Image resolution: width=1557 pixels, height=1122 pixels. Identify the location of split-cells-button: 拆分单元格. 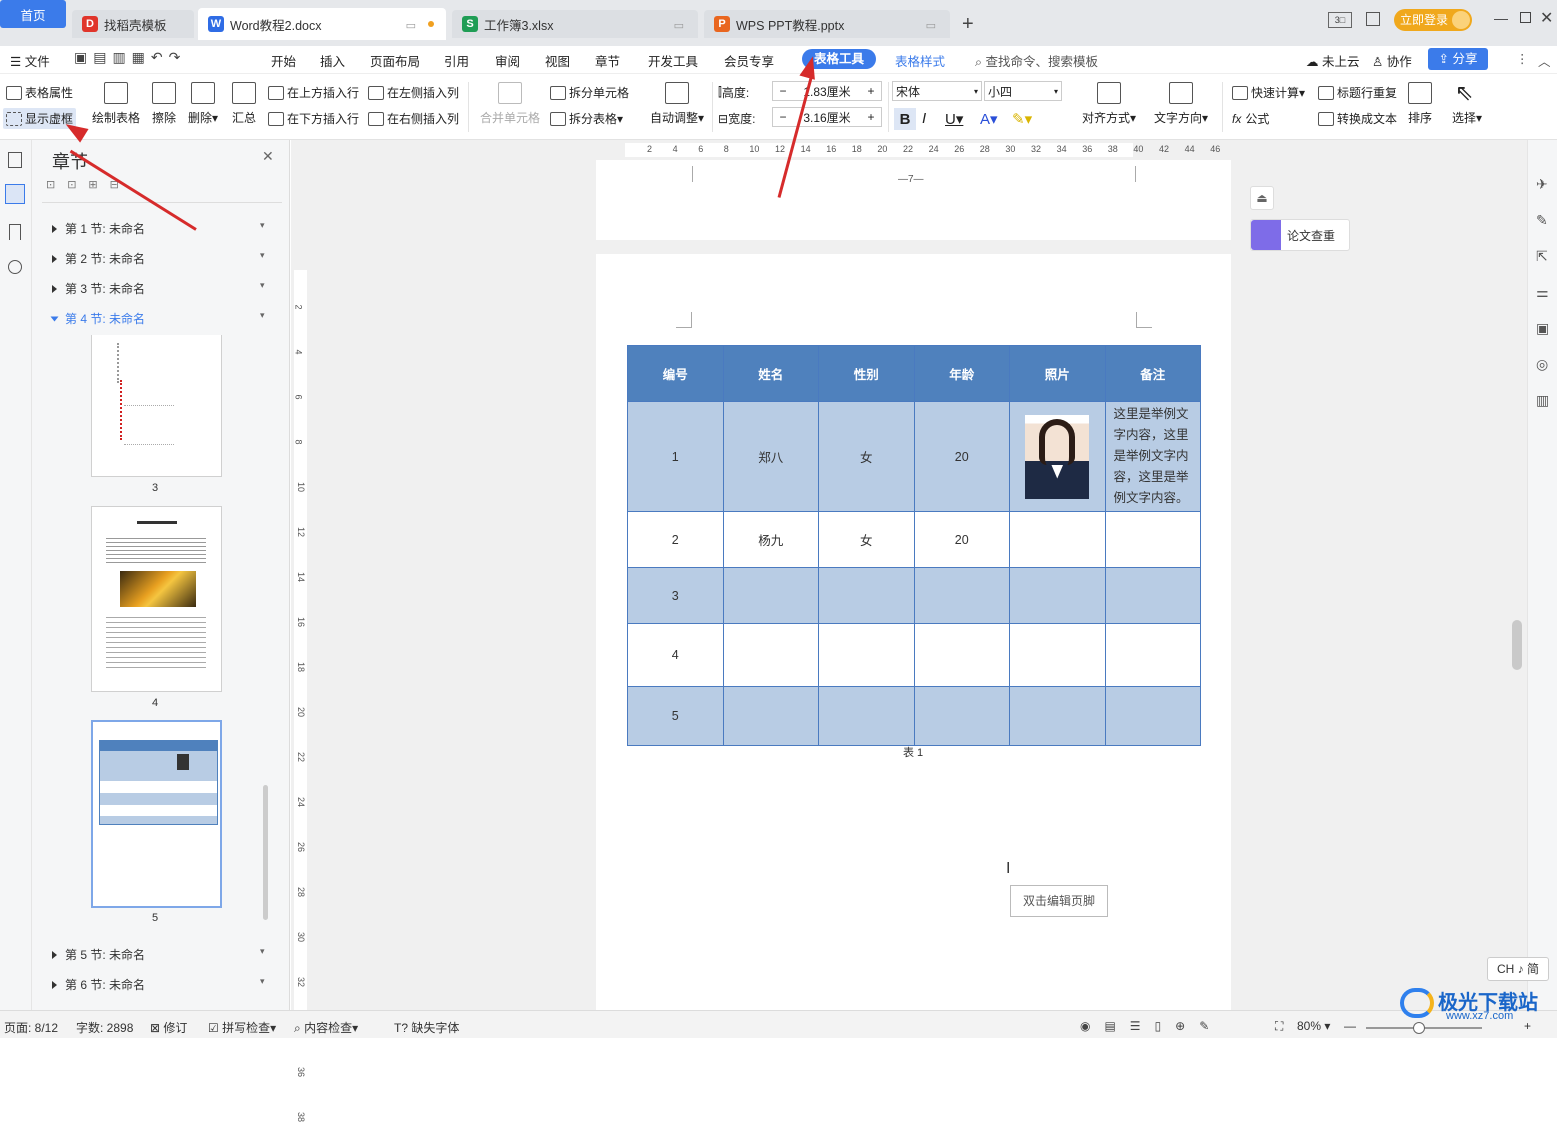
(589, 92).